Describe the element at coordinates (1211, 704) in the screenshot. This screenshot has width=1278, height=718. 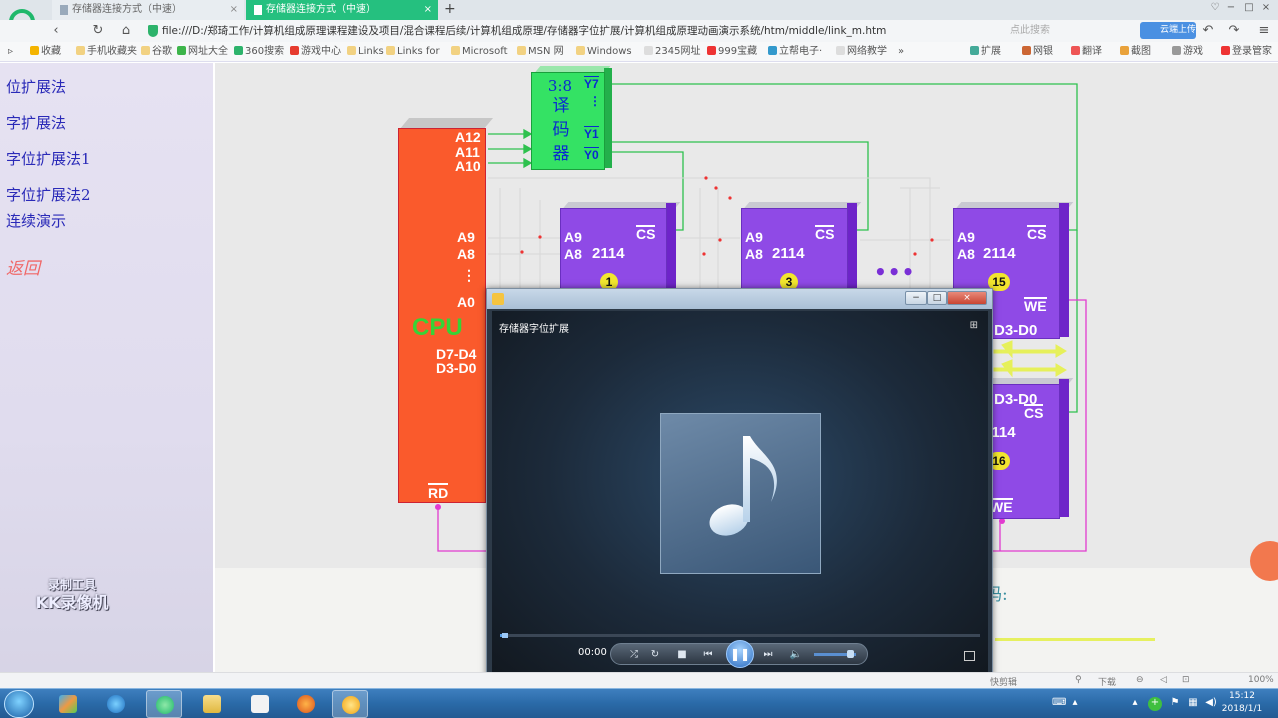
I see `volume-tray-icon: ◀)` at that location.